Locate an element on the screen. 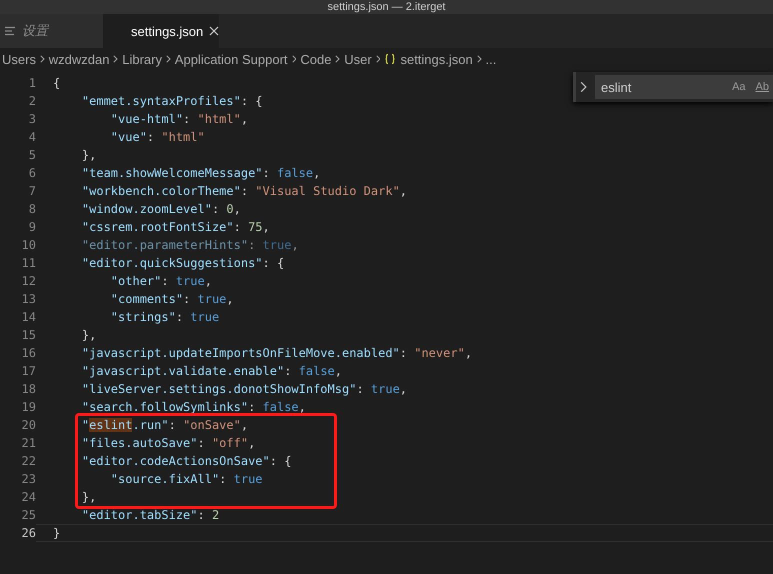 The height and width of the screenshot is (574, 773). code-line: "javascript.validate.enable": false, is located at coordinates (211, 371).